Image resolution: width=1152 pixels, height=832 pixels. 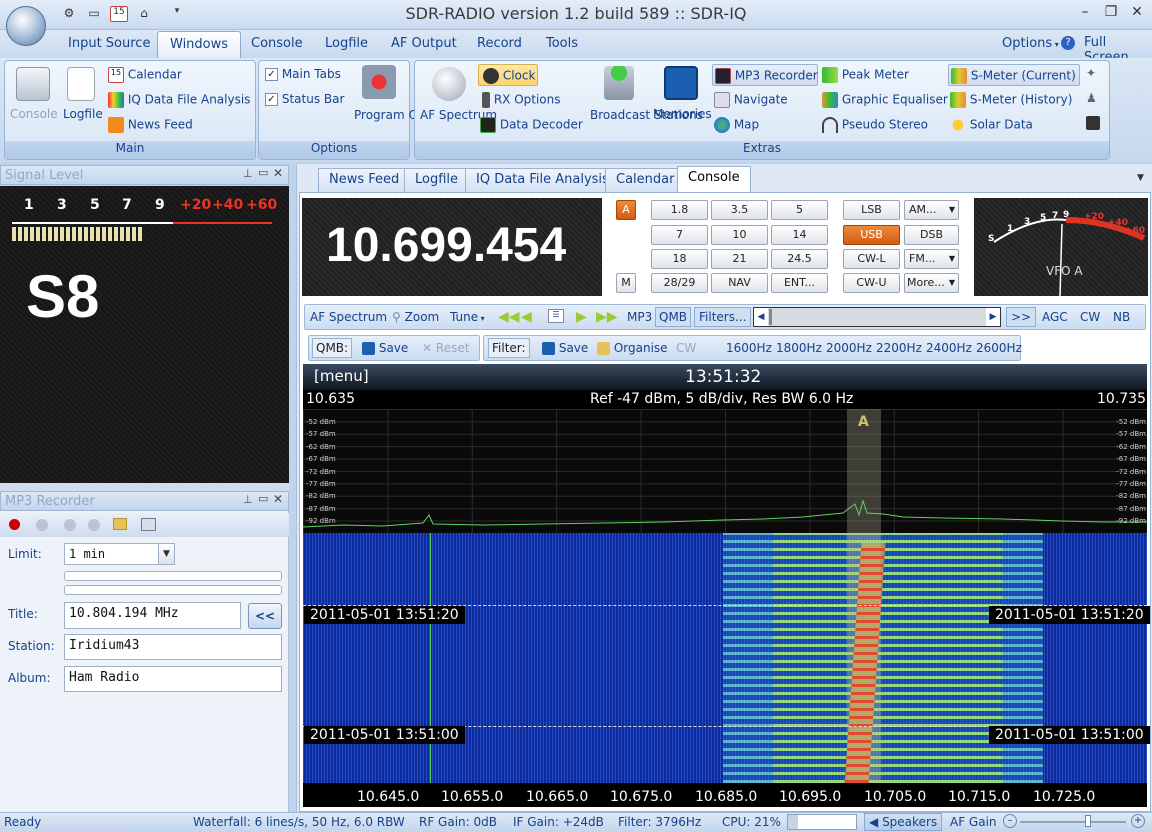 What do you see at coordinates (1021, 317) in the screenshot?
I see `more-button: >>` at bounding box center [1021, 317].